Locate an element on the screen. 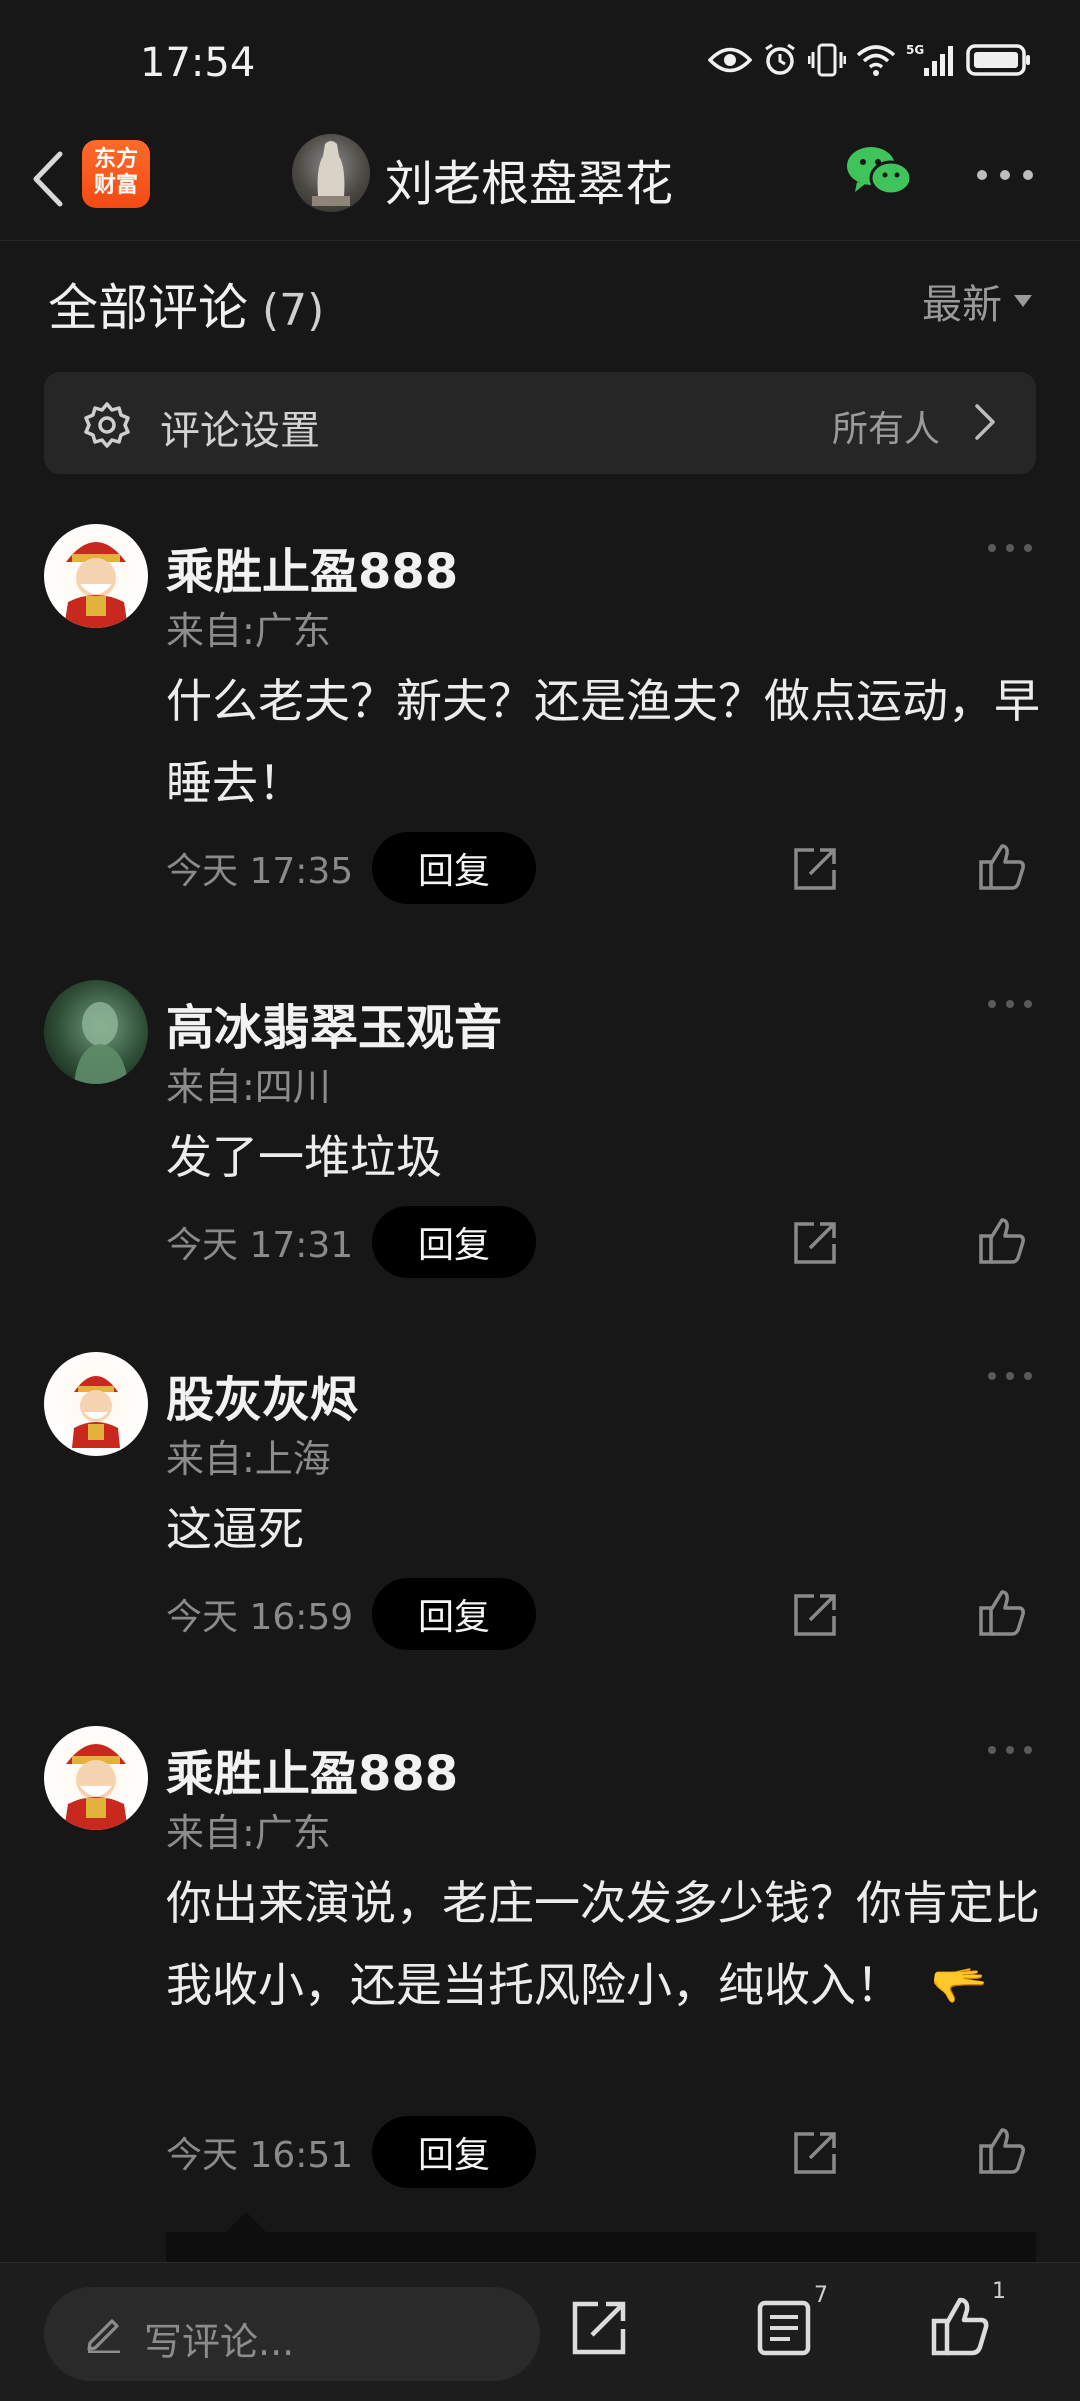 The width and height of the screenshot is (1080, 2401). gear-icon is located at coordinates (107, 425).